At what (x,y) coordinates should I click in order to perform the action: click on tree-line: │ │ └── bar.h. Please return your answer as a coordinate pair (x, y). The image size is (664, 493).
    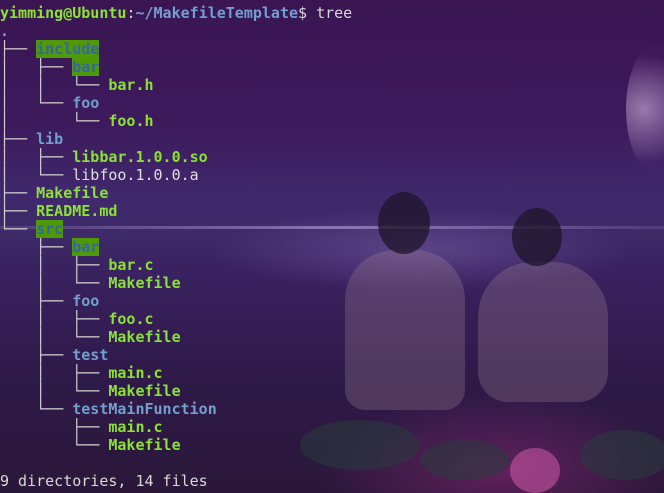
    Looking at the image, I should click on (77, 85).